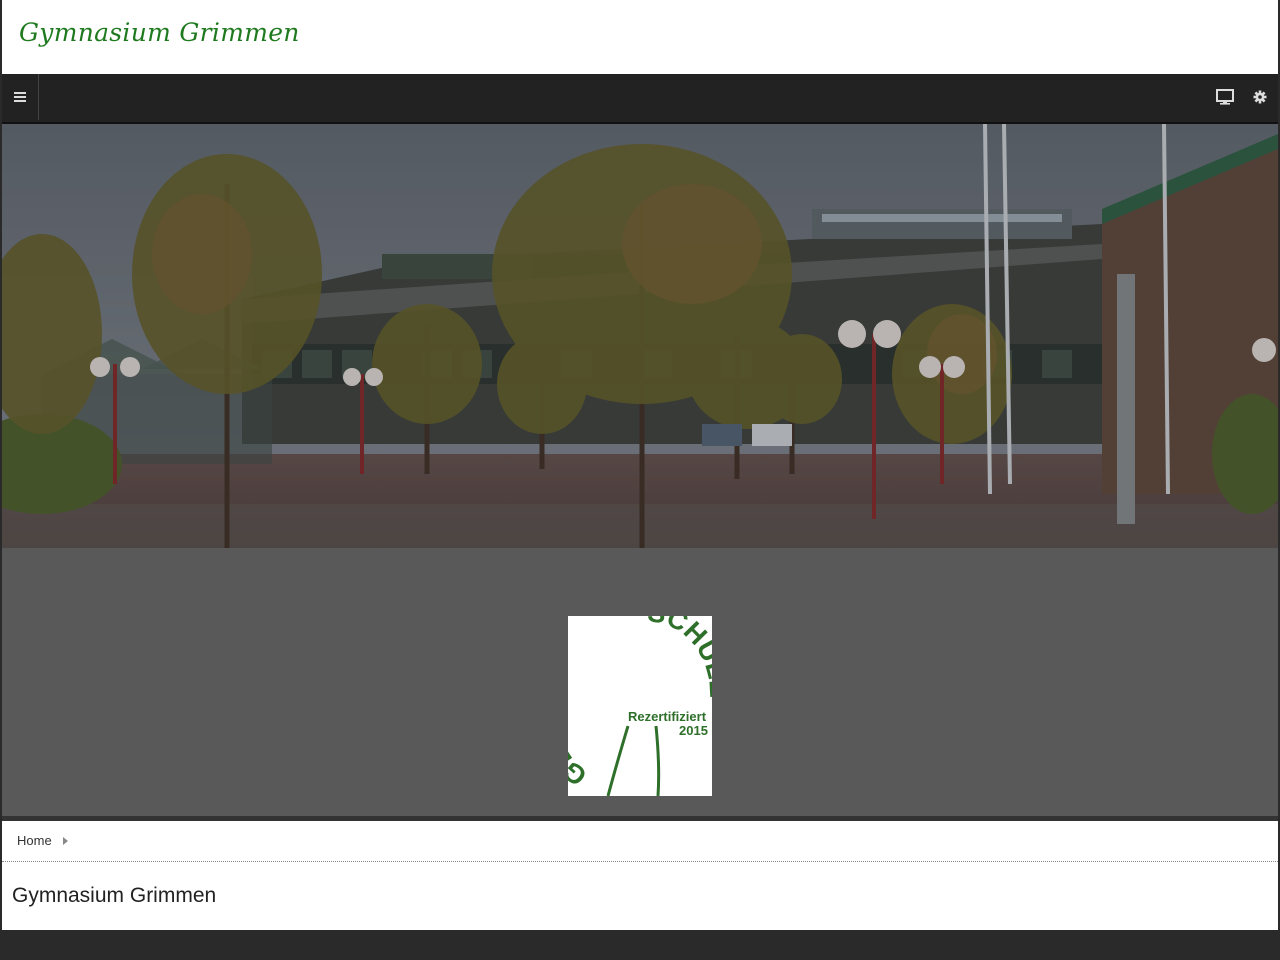 This screenshot has height=960, width=1280. What do you see at coordinates (693, 730) in the screenshot?
I see `logo-line2: 2015` at bounding box center [693, 730].